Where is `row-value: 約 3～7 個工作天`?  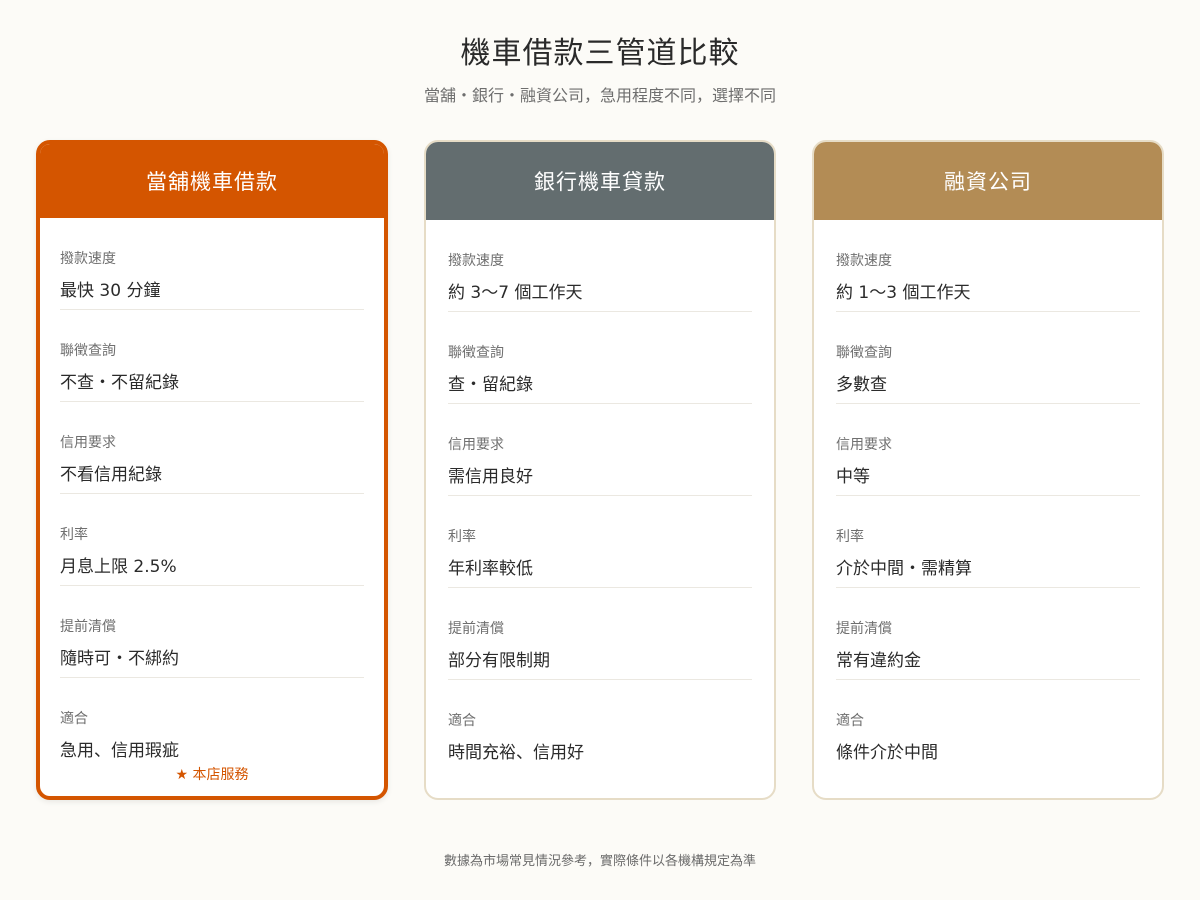 row-value: 約 3～7 個工作天 is located at coordinates (515, 293).